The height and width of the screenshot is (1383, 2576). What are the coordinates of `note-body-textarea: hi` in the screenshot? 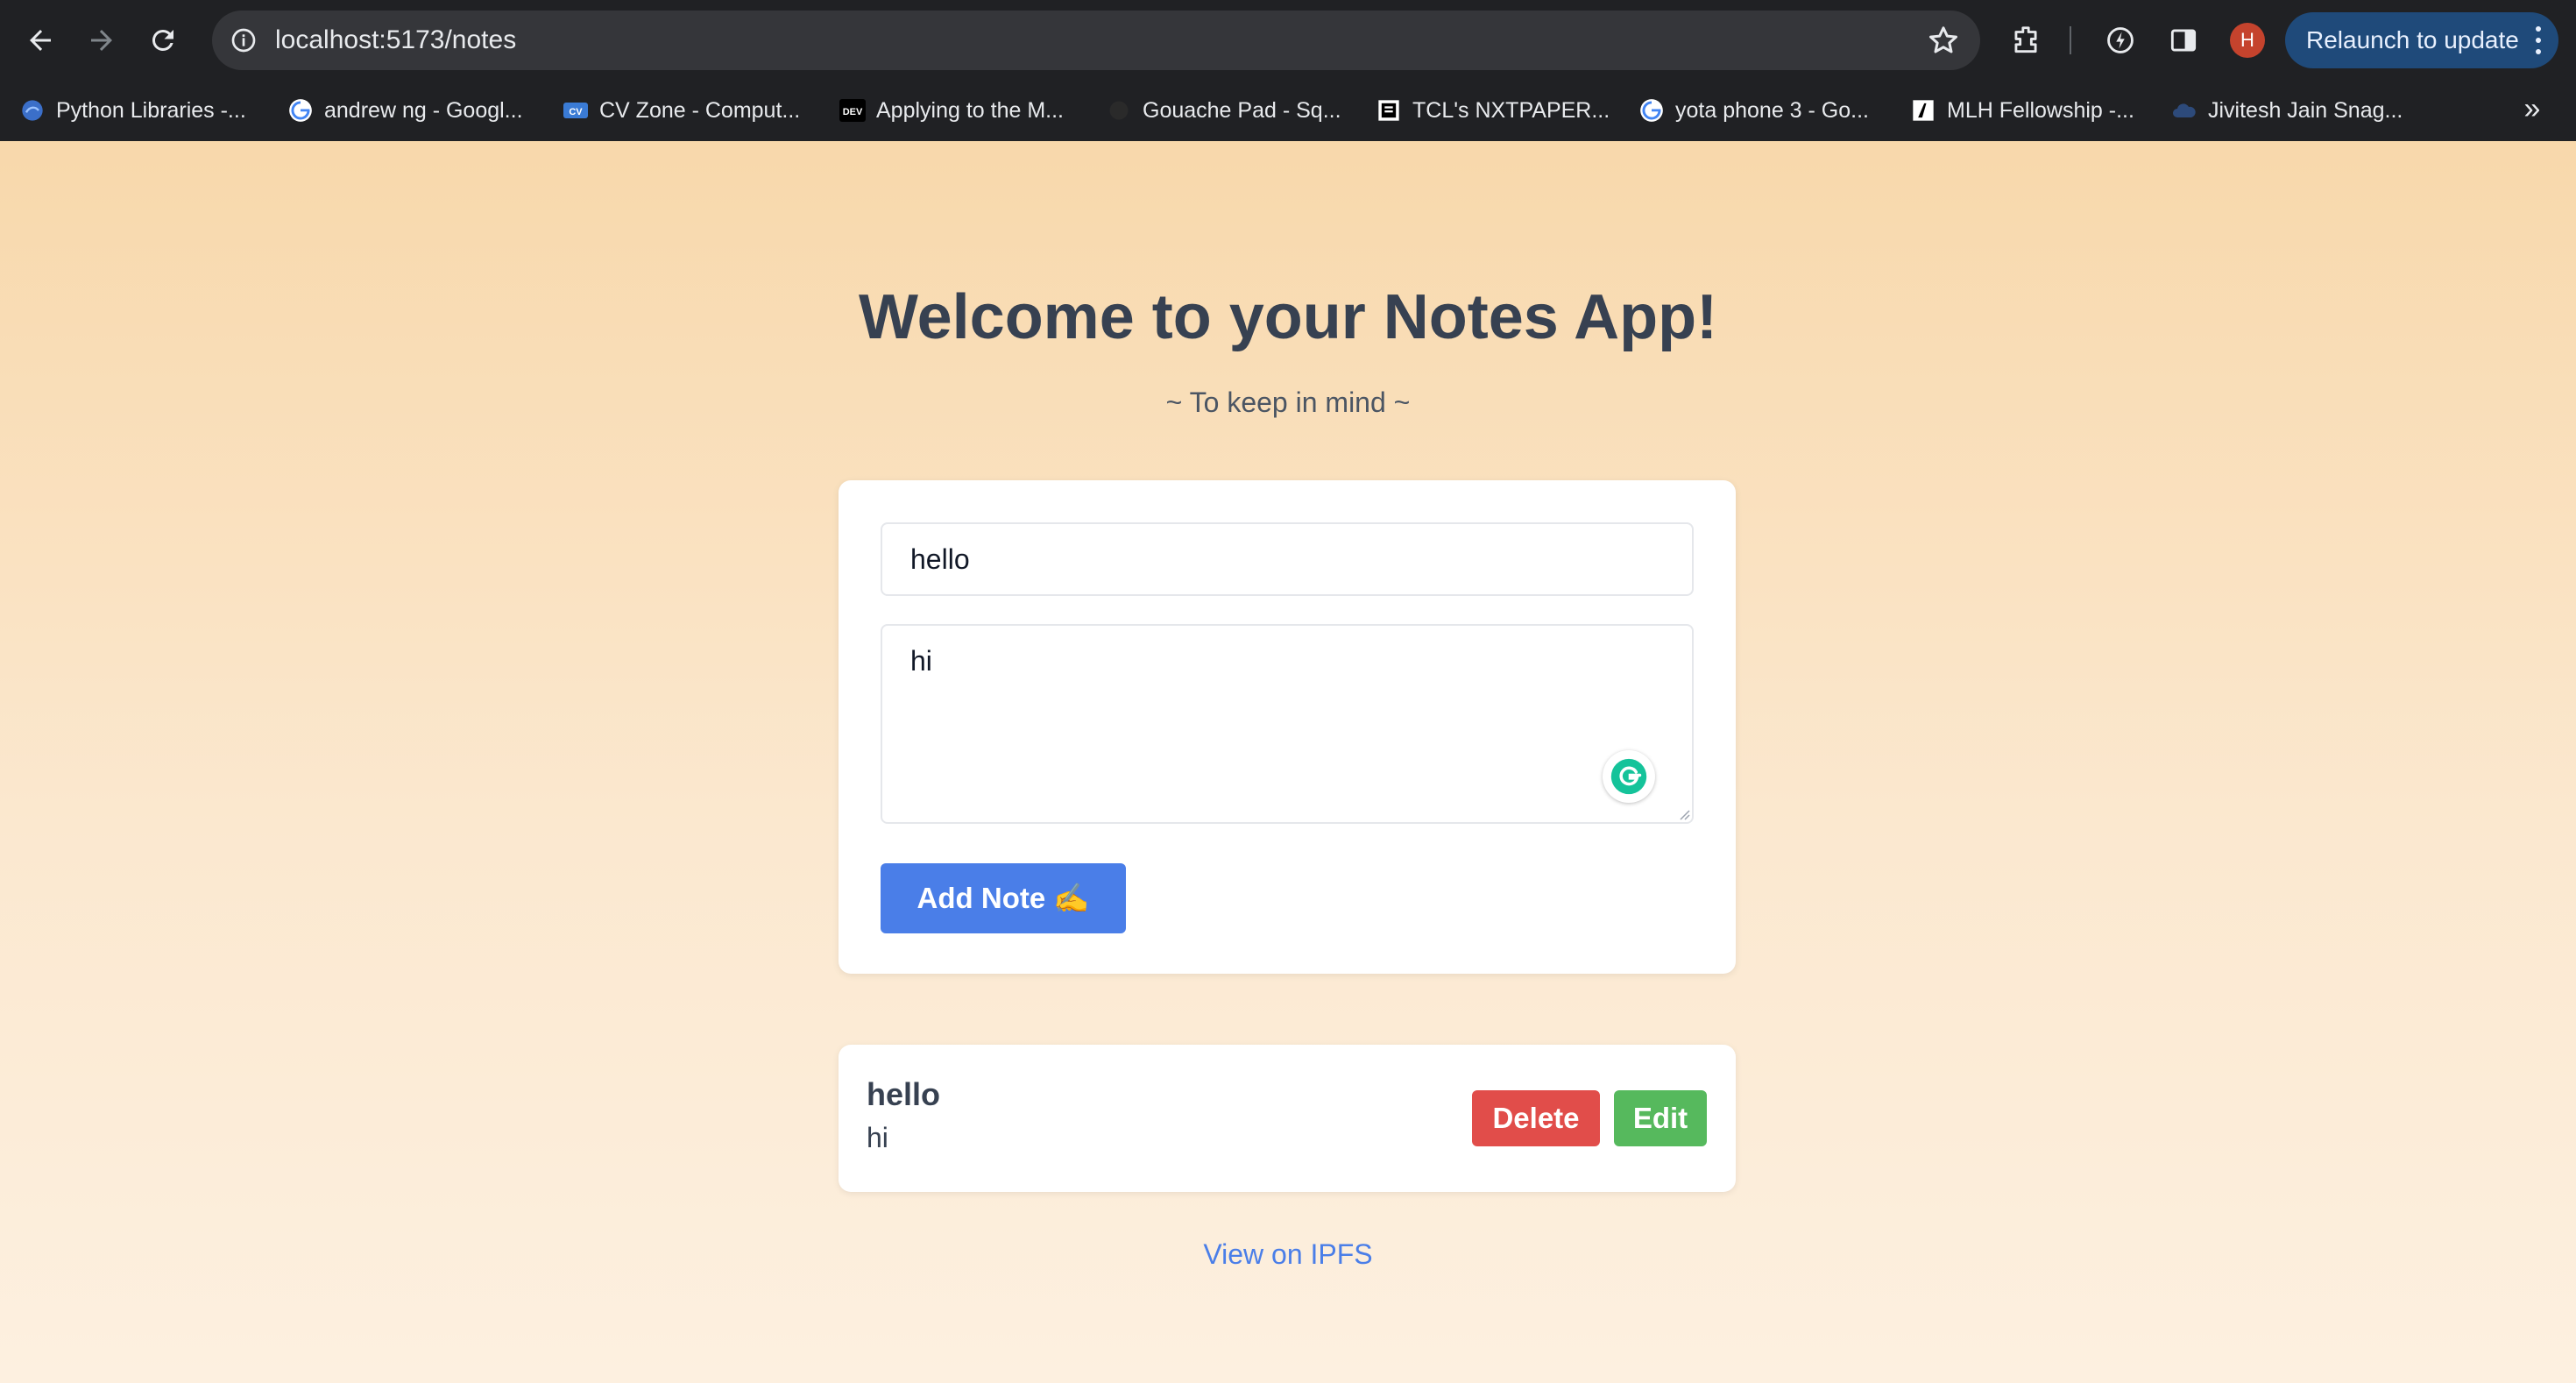 It's located at (1287, 724).